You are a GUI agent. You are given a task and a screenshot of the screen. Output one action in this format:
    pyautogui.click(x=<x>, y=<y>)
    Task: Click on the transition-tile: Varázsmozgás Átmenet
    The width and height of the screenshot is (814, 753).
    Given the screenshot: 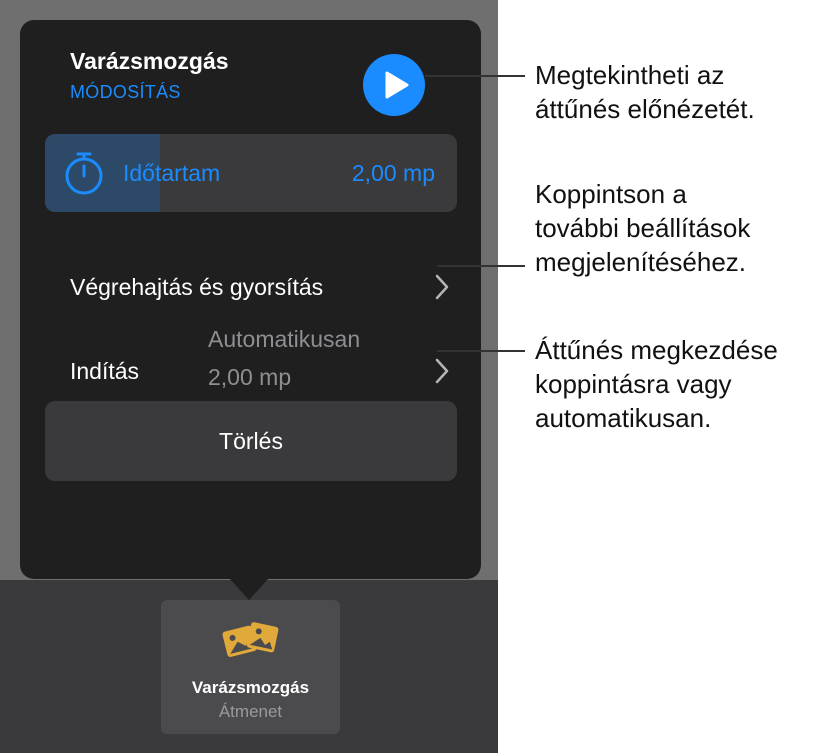 What is the action you would take?
    pyautogui.click(x=250, y=667)
    